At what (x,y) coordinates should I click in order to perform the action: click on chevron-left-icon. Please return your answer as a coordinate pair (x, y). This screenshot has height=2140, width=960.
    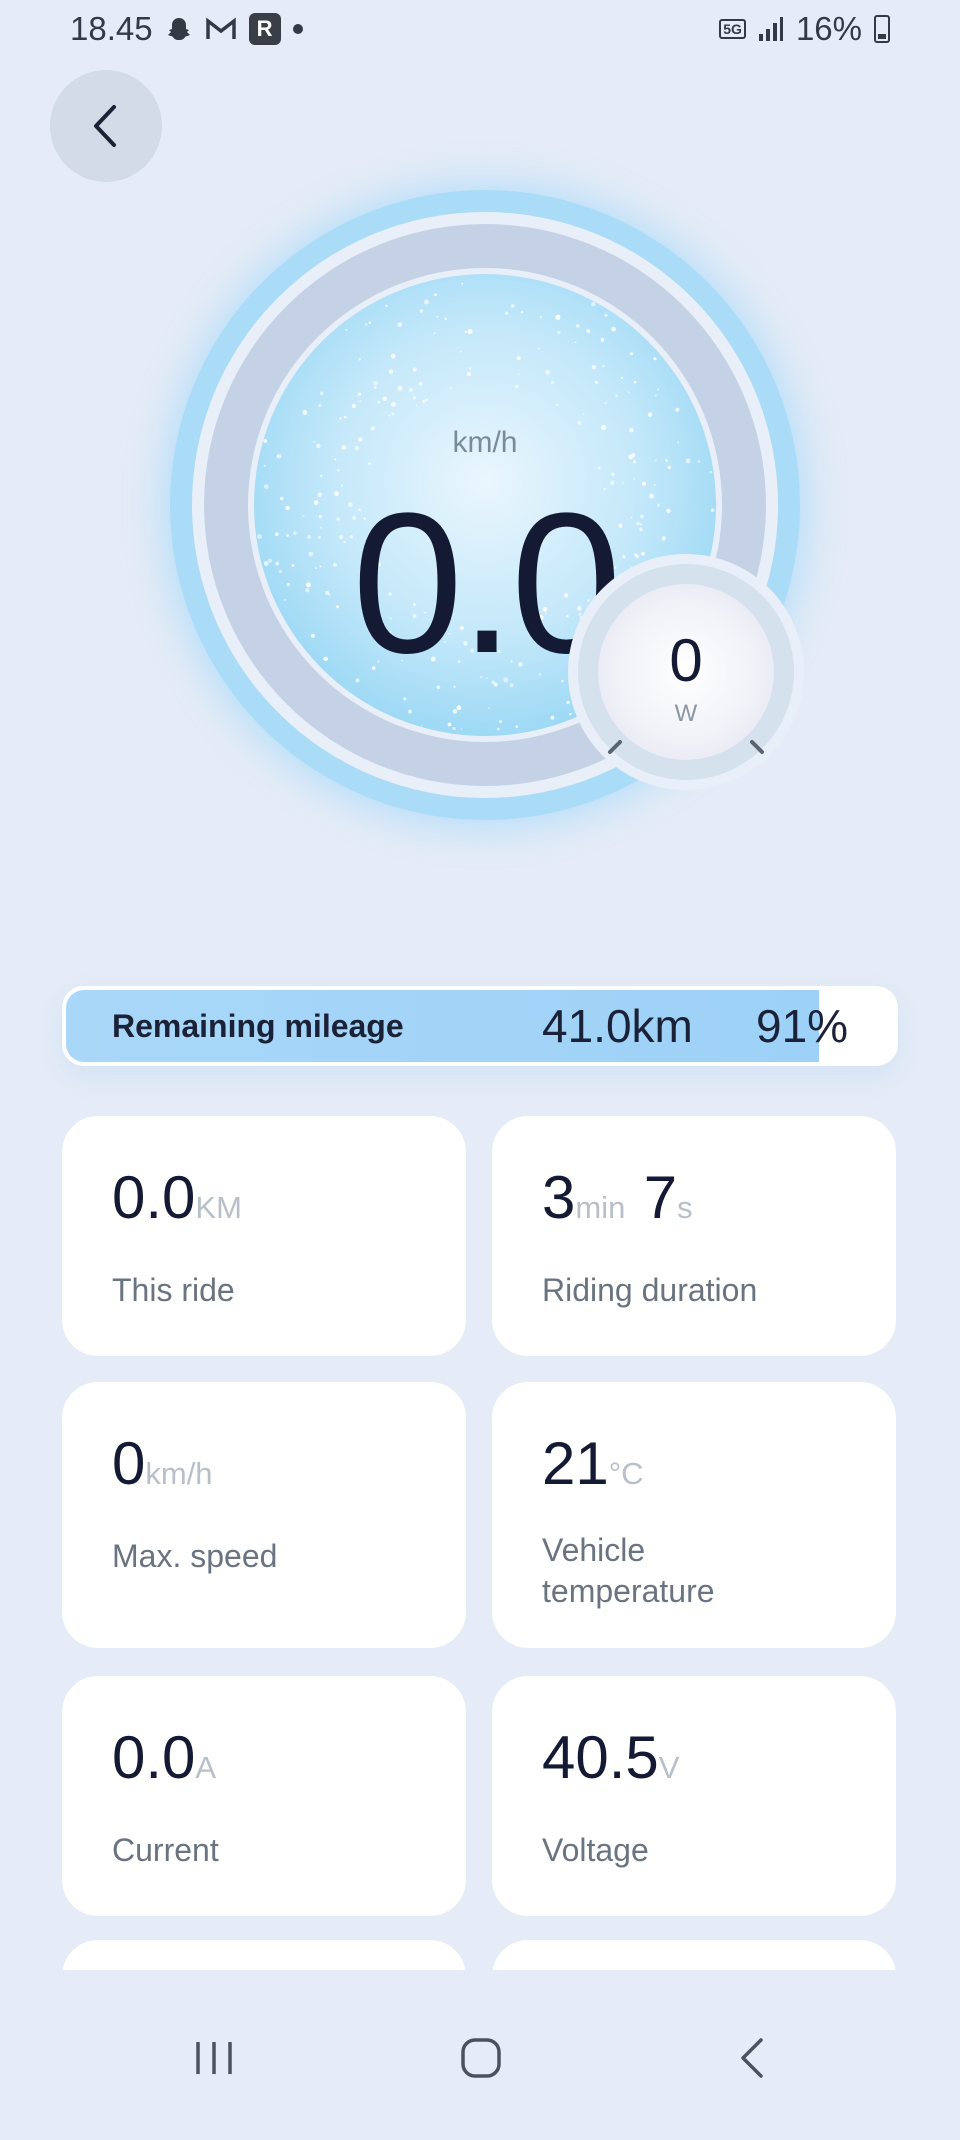
    Looking at the image, I should click on (105, 126).